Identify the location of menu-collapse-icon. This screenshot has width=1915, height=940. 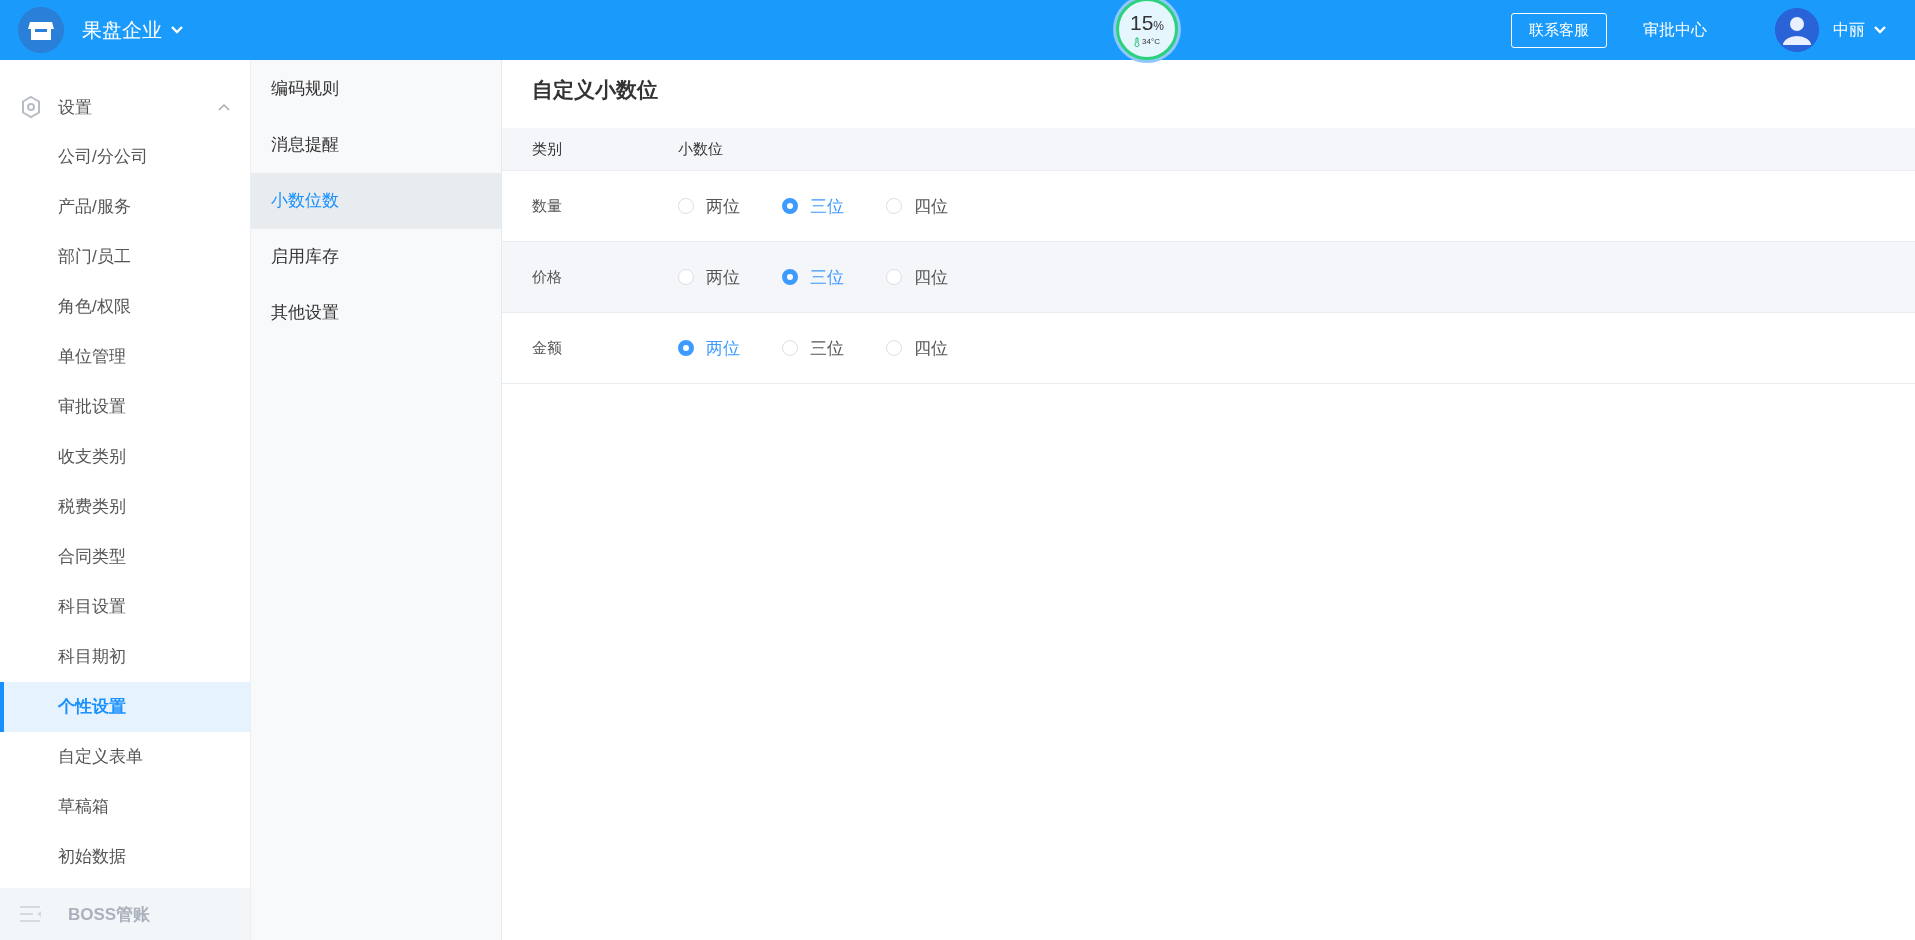
(31, 914).